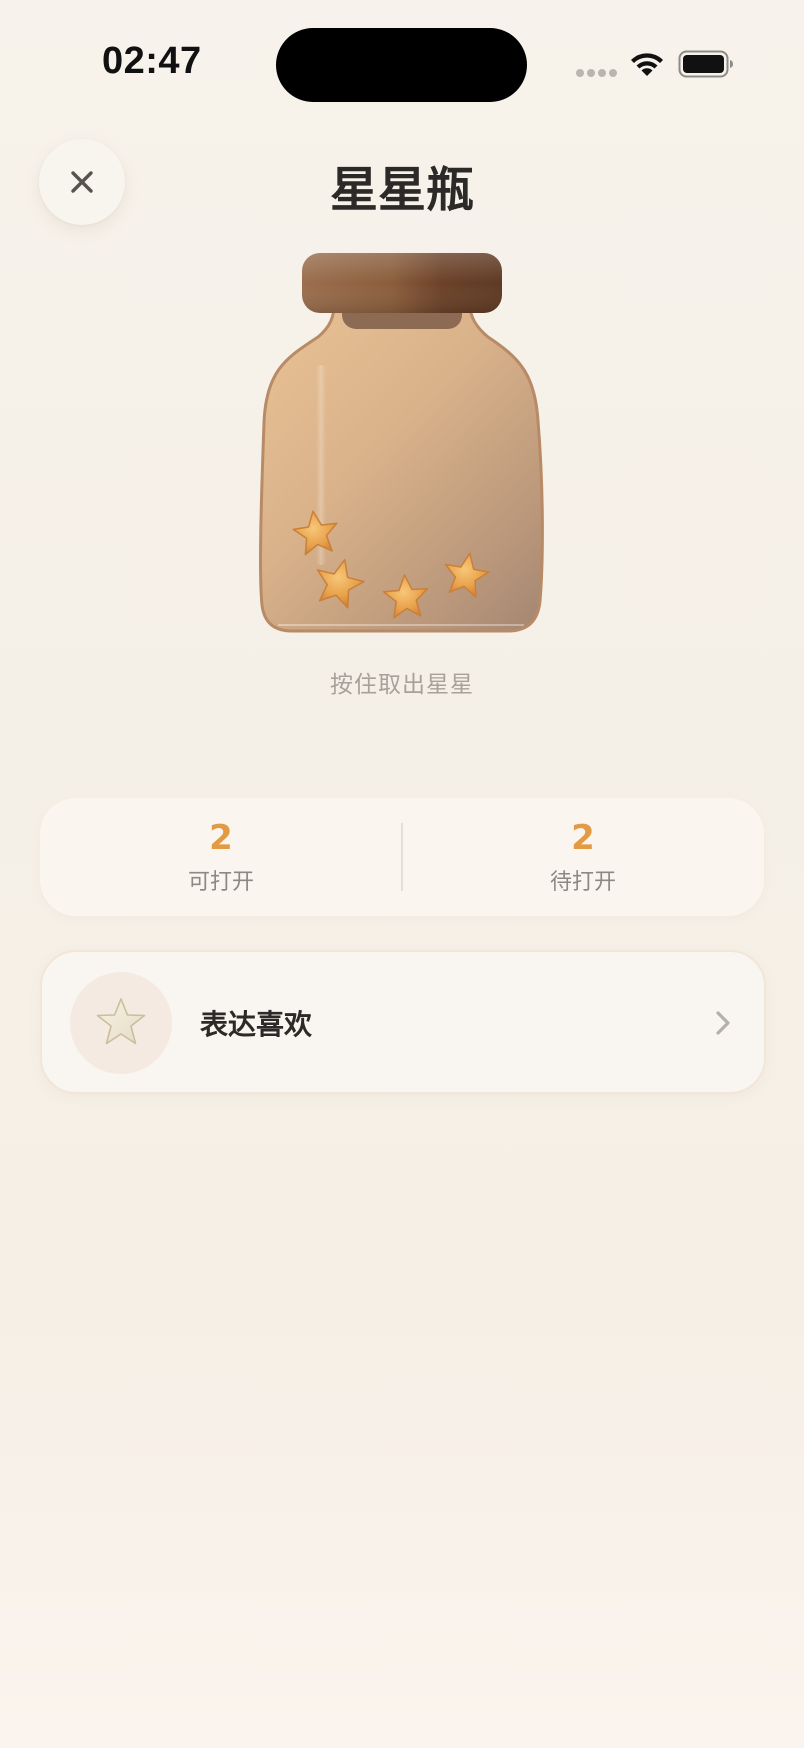  I want to click on star-icon, so click(121, 1021).